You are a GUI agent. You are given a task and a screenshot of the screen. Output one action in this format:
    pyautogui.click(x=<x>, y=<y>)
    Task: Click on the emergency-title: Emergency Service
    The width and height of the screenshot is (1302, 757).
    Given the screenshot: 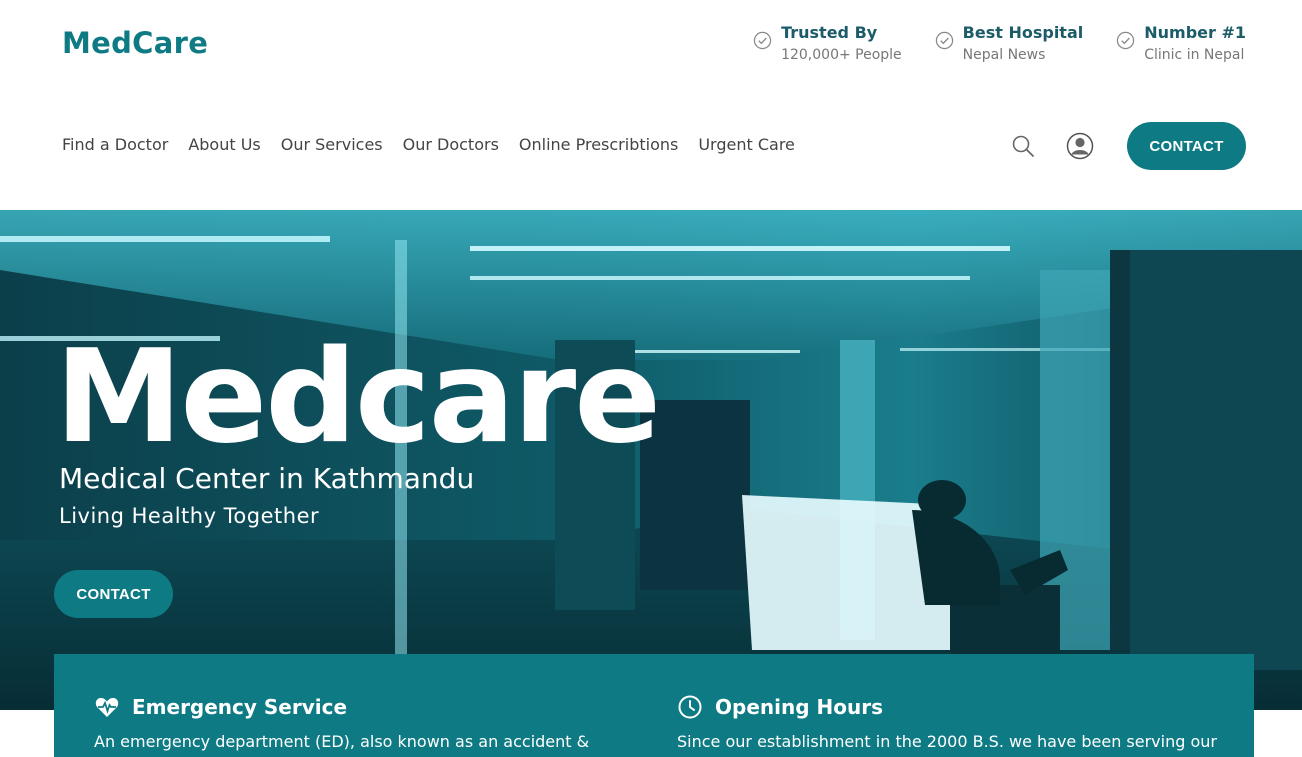 What is the action you would take?
    pyautogui.click(x=240, y=707)
    